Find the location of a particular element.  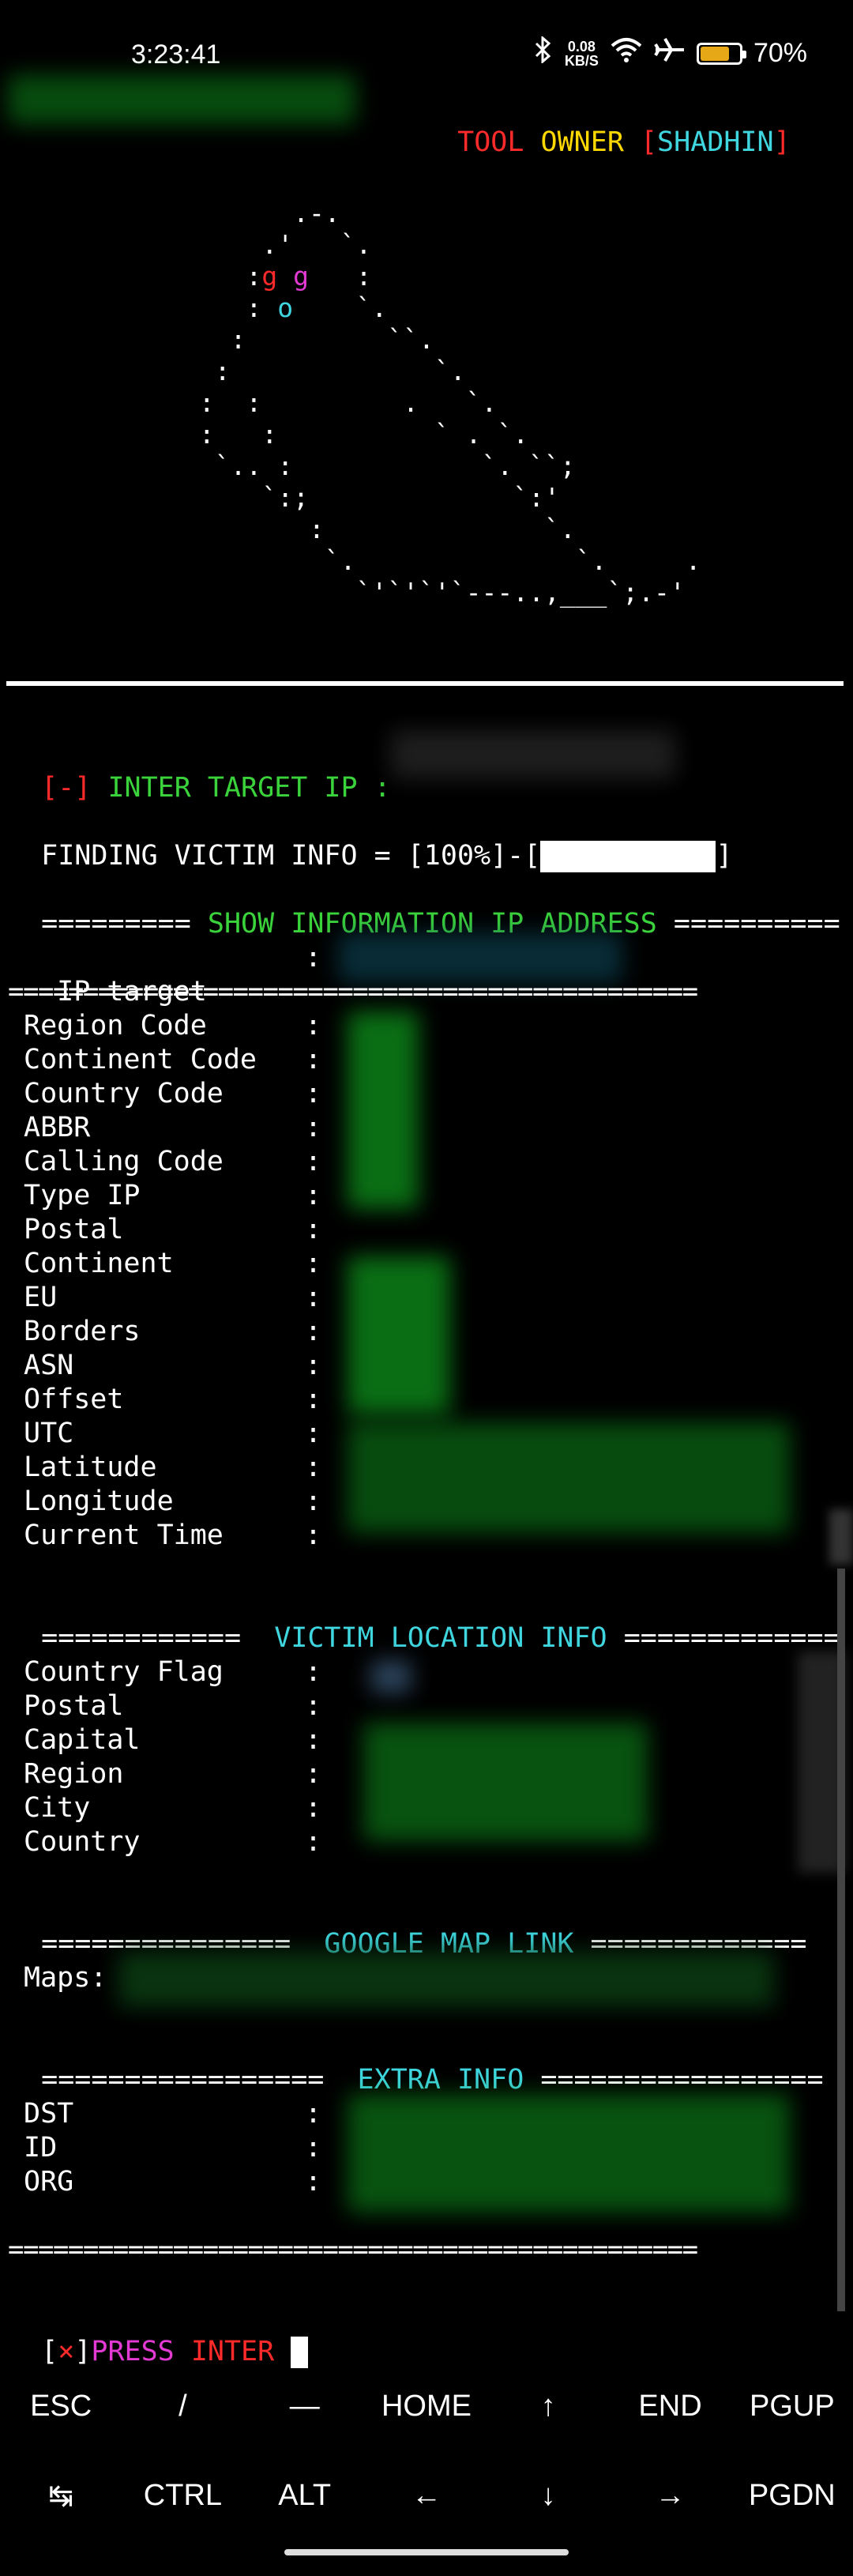

ascii-line: `.. : `. ``; is located at coordinates (379, 465).